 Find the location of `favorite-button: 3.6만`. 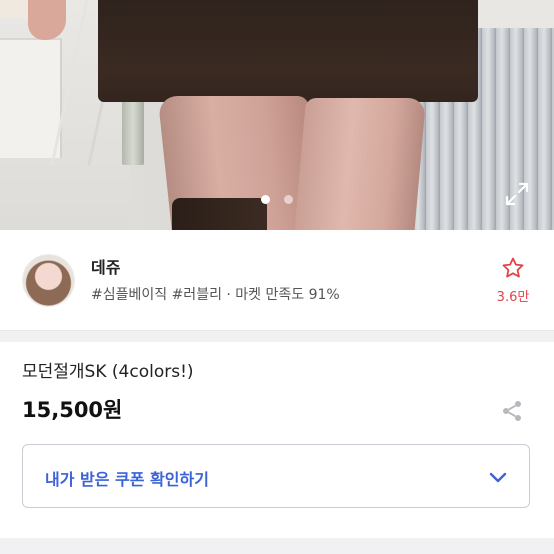

favorite-button: 3.6만 is located at coordinates (513, 280).